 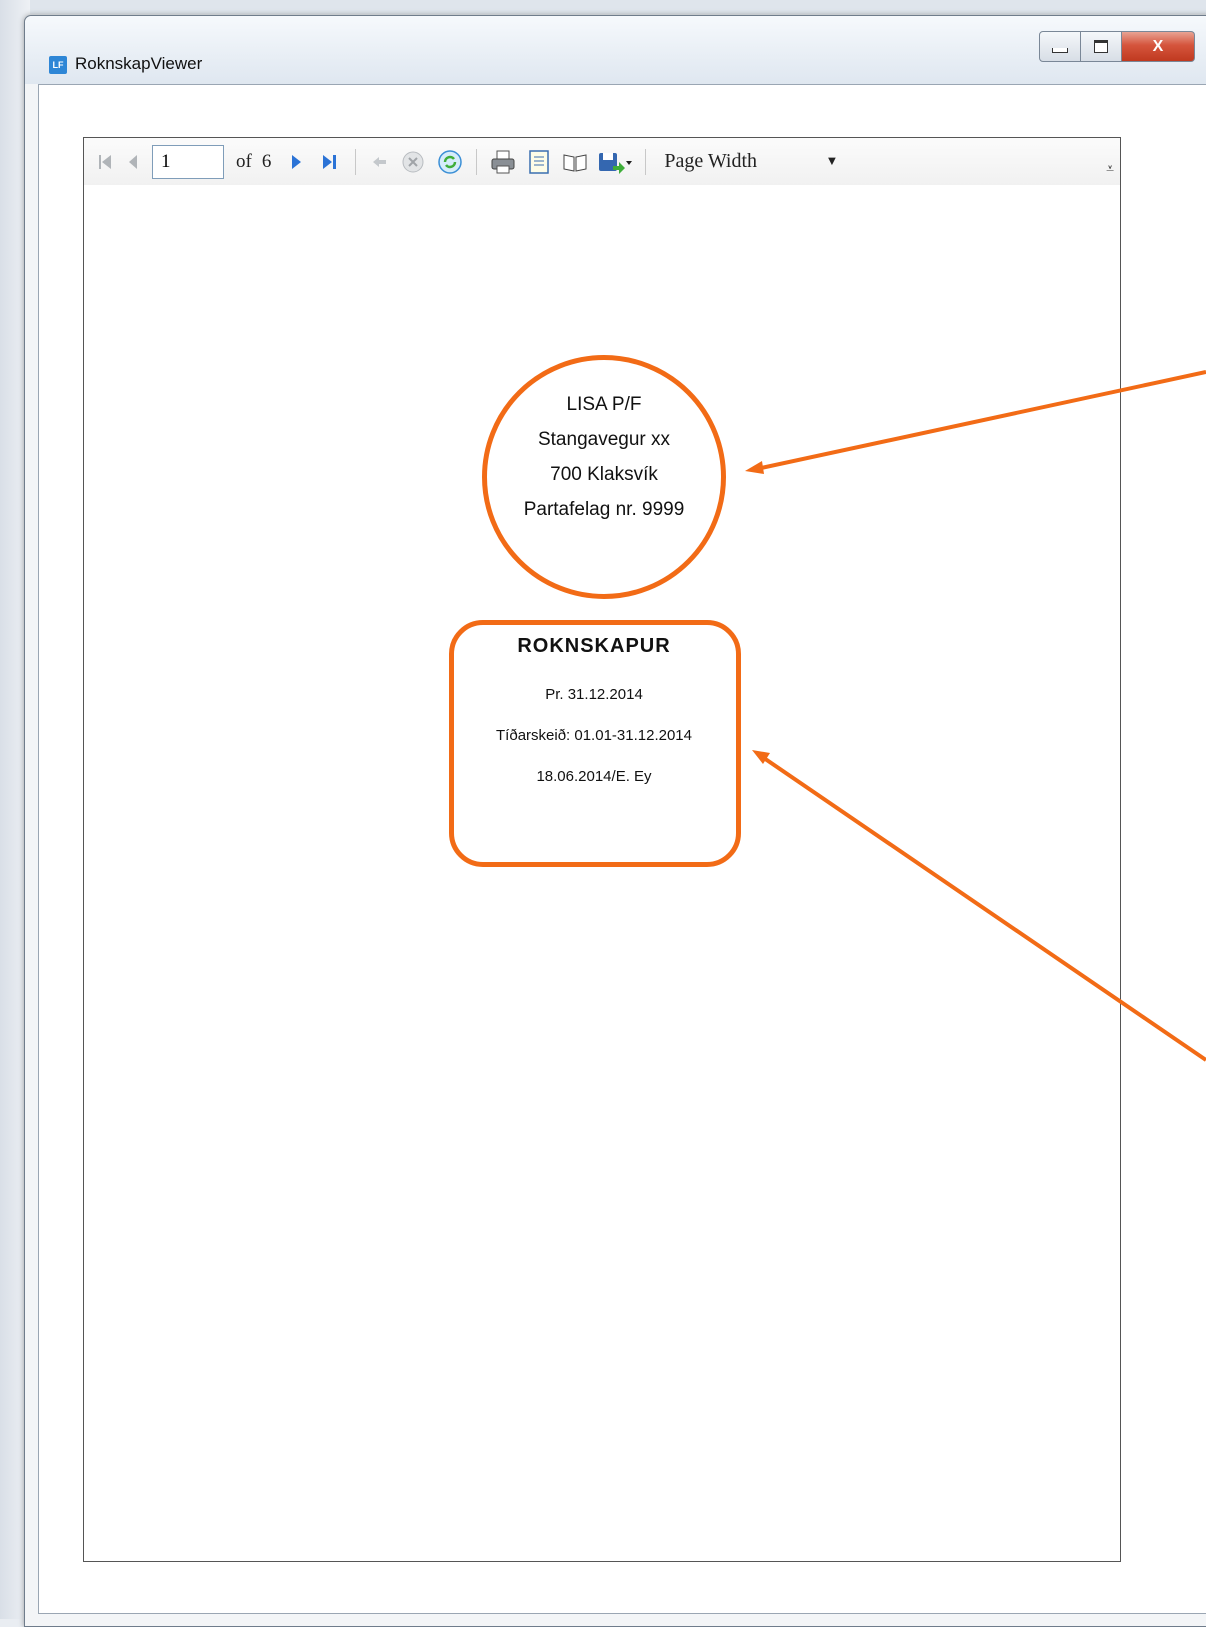 I want to click on arrow-to-cover, so click(x=981, y=907).